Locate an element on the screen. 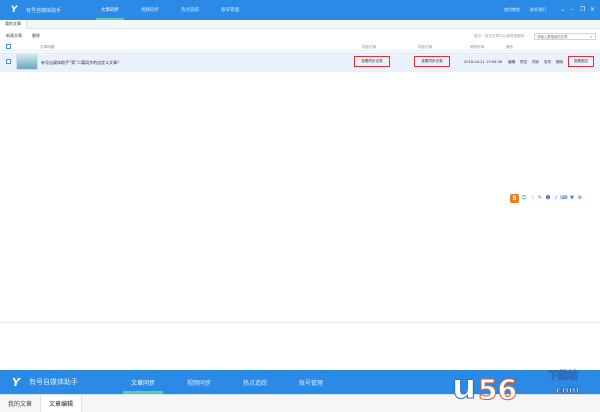  modified-time: 2018-04-21 19:56:38 is located at coordinates (483, 62).